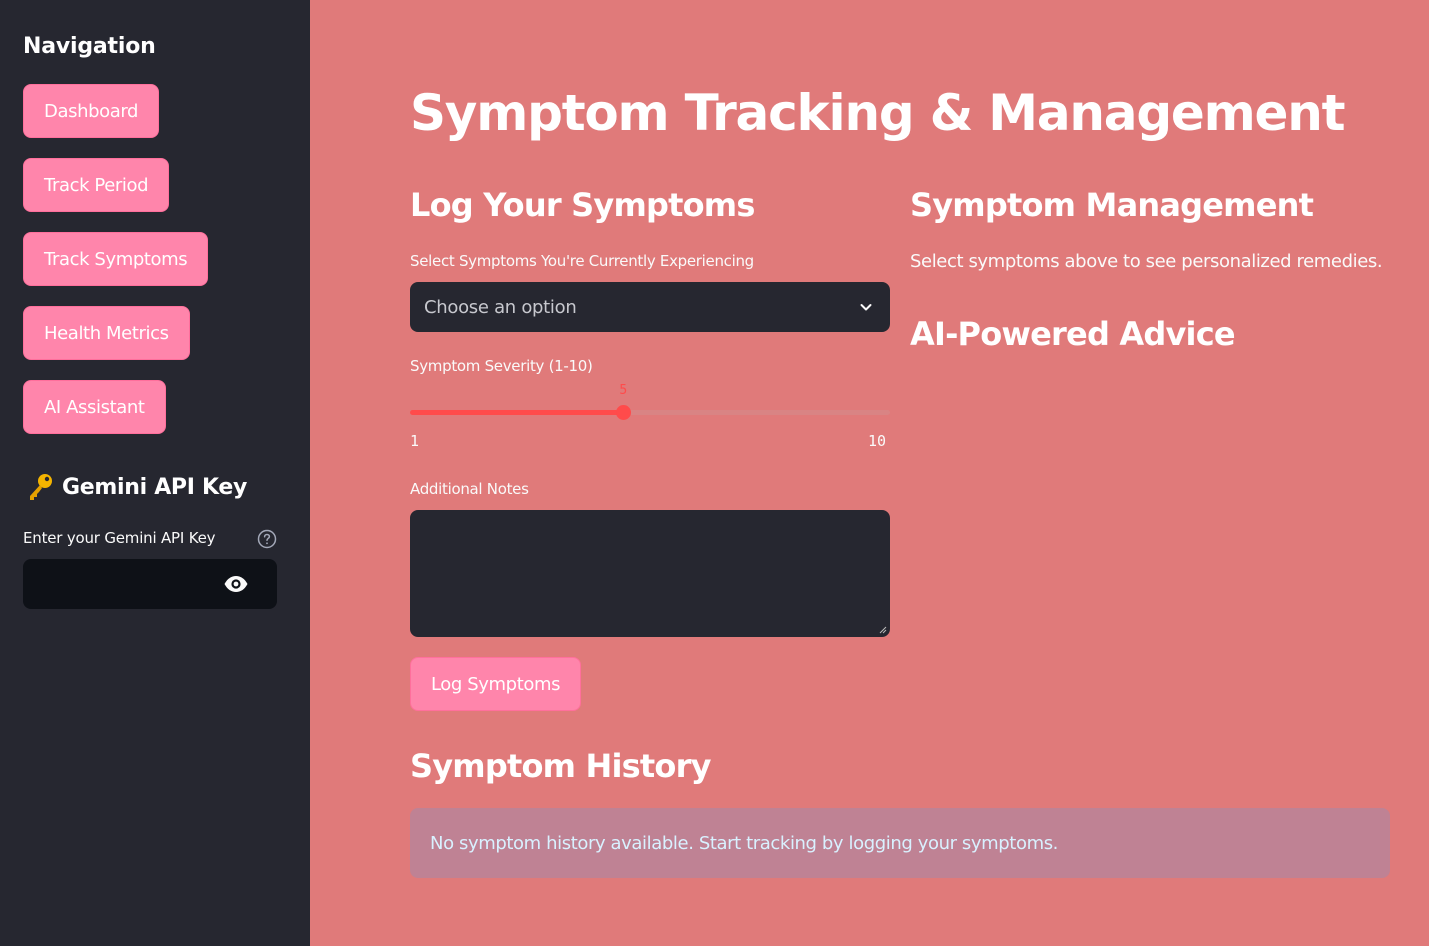 The height and width of the screenshot is (946, 1429). What do you see at coordinates (96, 185) in the screenshot?
I see `sidebar-item-track-period: Track Period` at bounding box center [96, 185].